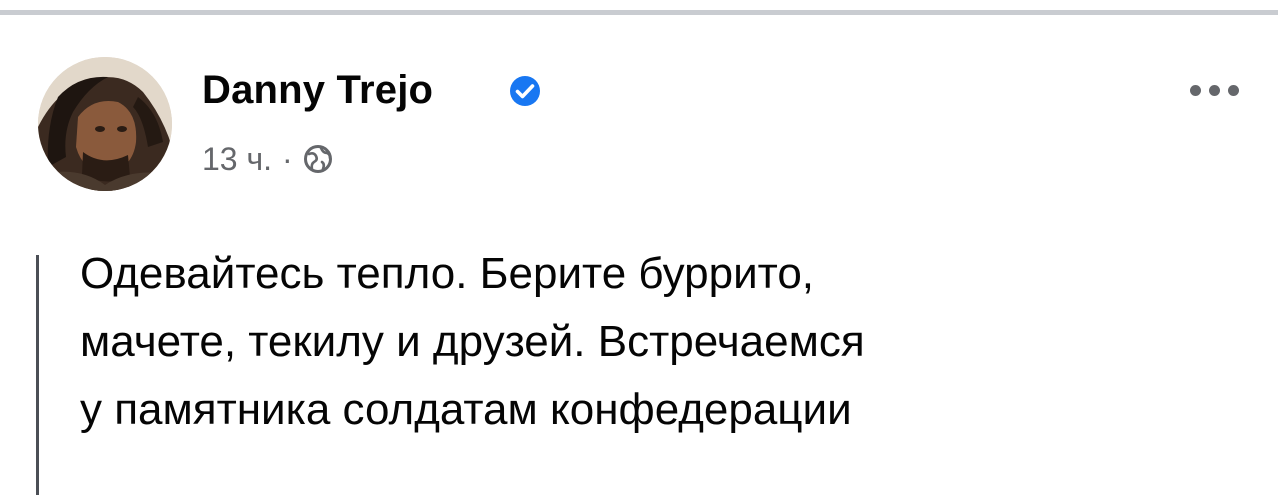 The height and width of the screenshot is (495, 1278). I want to click on top-divider, so click(639, 12).